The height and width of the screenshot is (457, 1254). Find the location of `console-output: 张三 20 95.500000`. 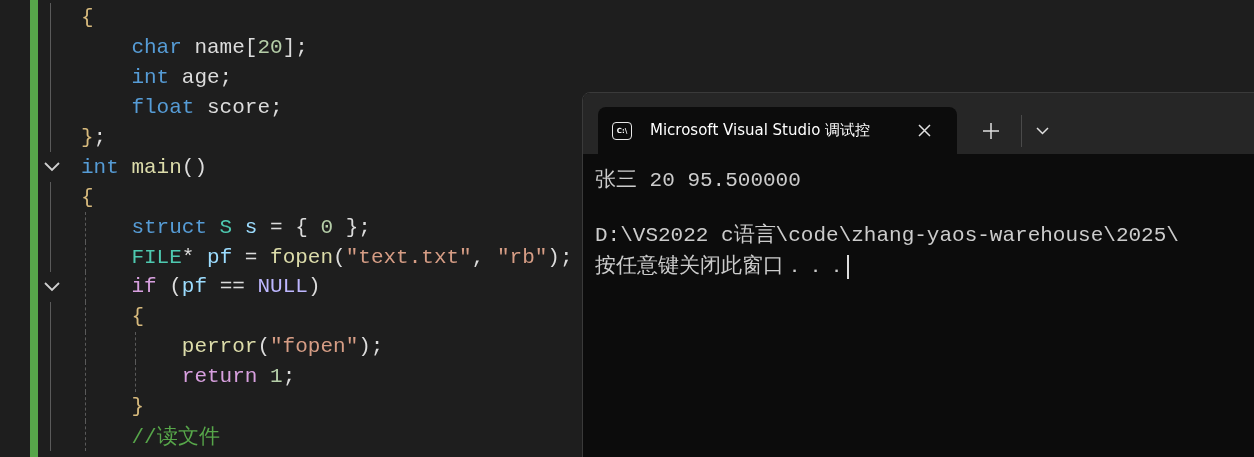

console-output: 张三 20 95.500000 is located at coordinates (698, 180).